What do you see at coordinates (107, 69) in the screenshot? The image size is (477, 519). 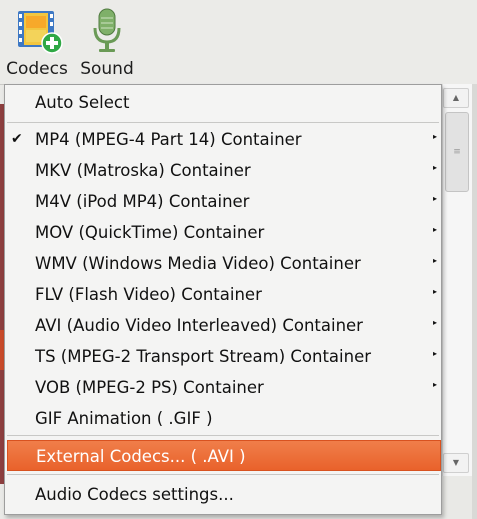 I see `sound-label: Sound` at bounding box center [107, 69].